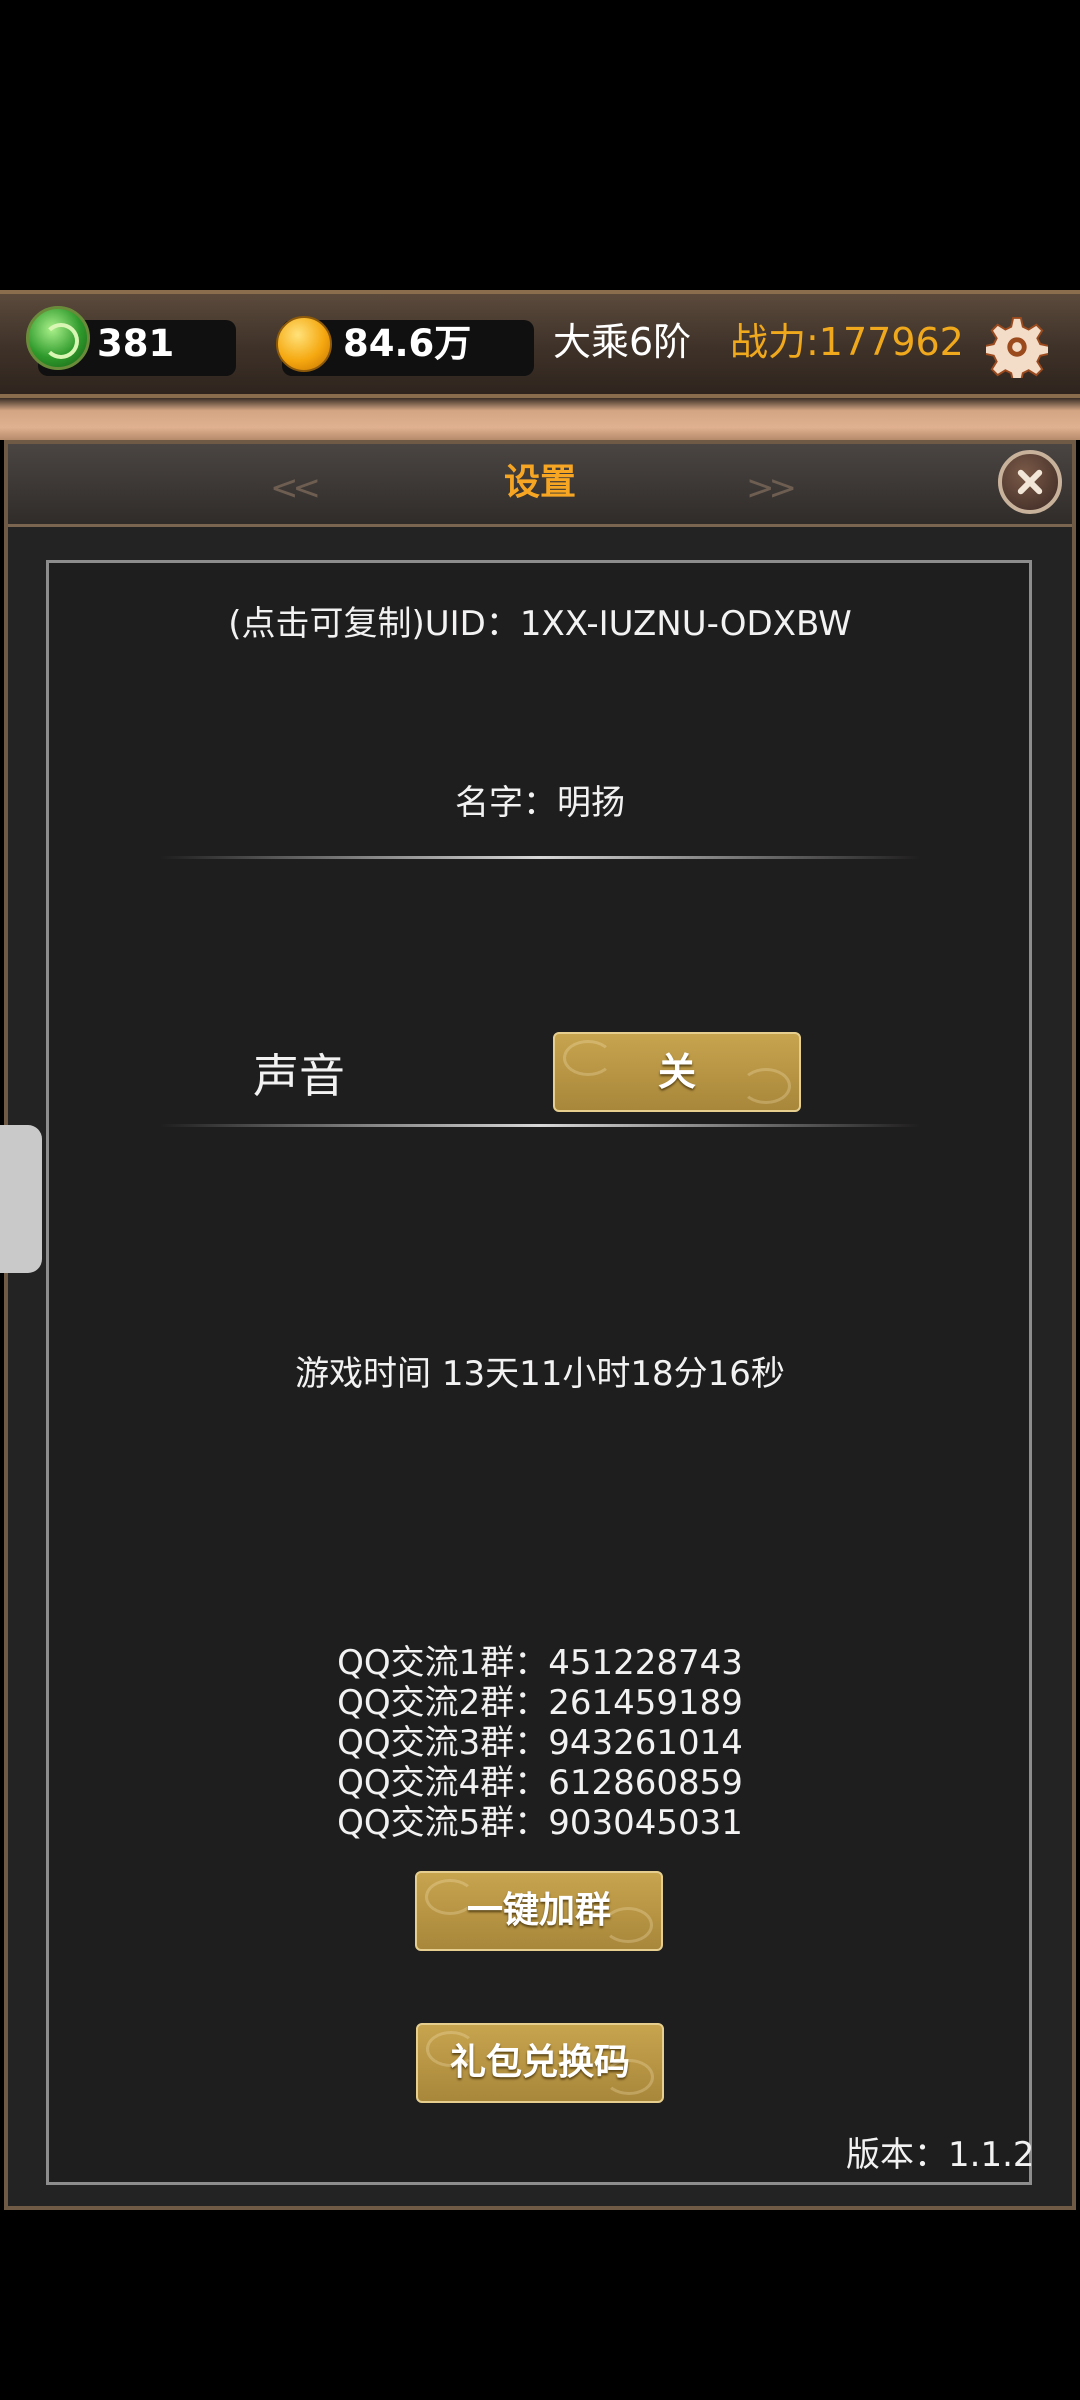 The image size is (1080, 2400). What do you see at coordinates (540, 1783) in the screenshot?
I see `qq-group-row: QQ交流4群：612860859` at bounding box center [540, 1783].